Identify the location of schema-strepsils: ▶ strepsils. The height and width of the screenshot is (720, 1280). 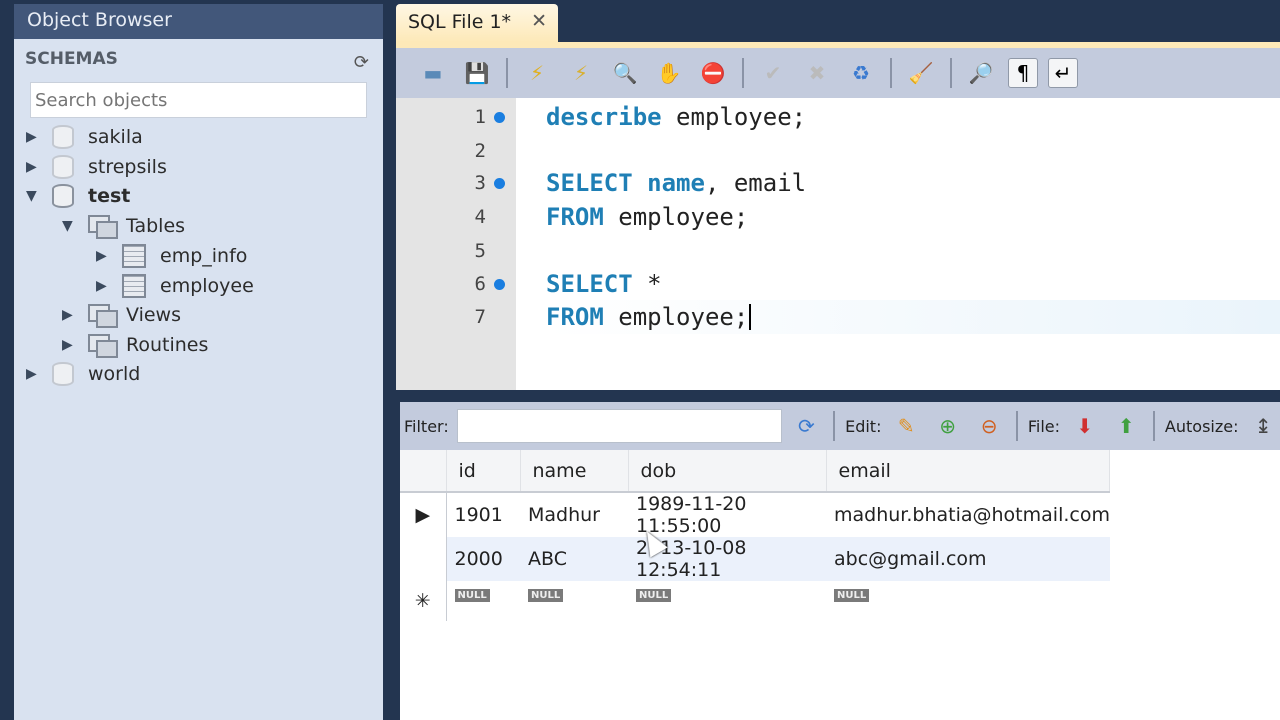
(96, 167).